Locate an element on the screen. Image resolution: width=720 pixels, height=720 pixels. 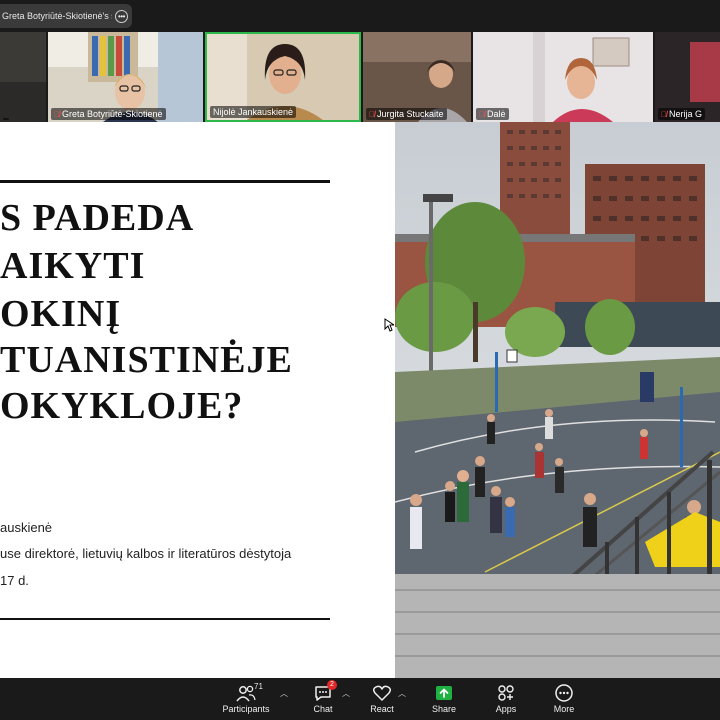
slide-title-line: S PADEDA is located at coordinates (97, 218).